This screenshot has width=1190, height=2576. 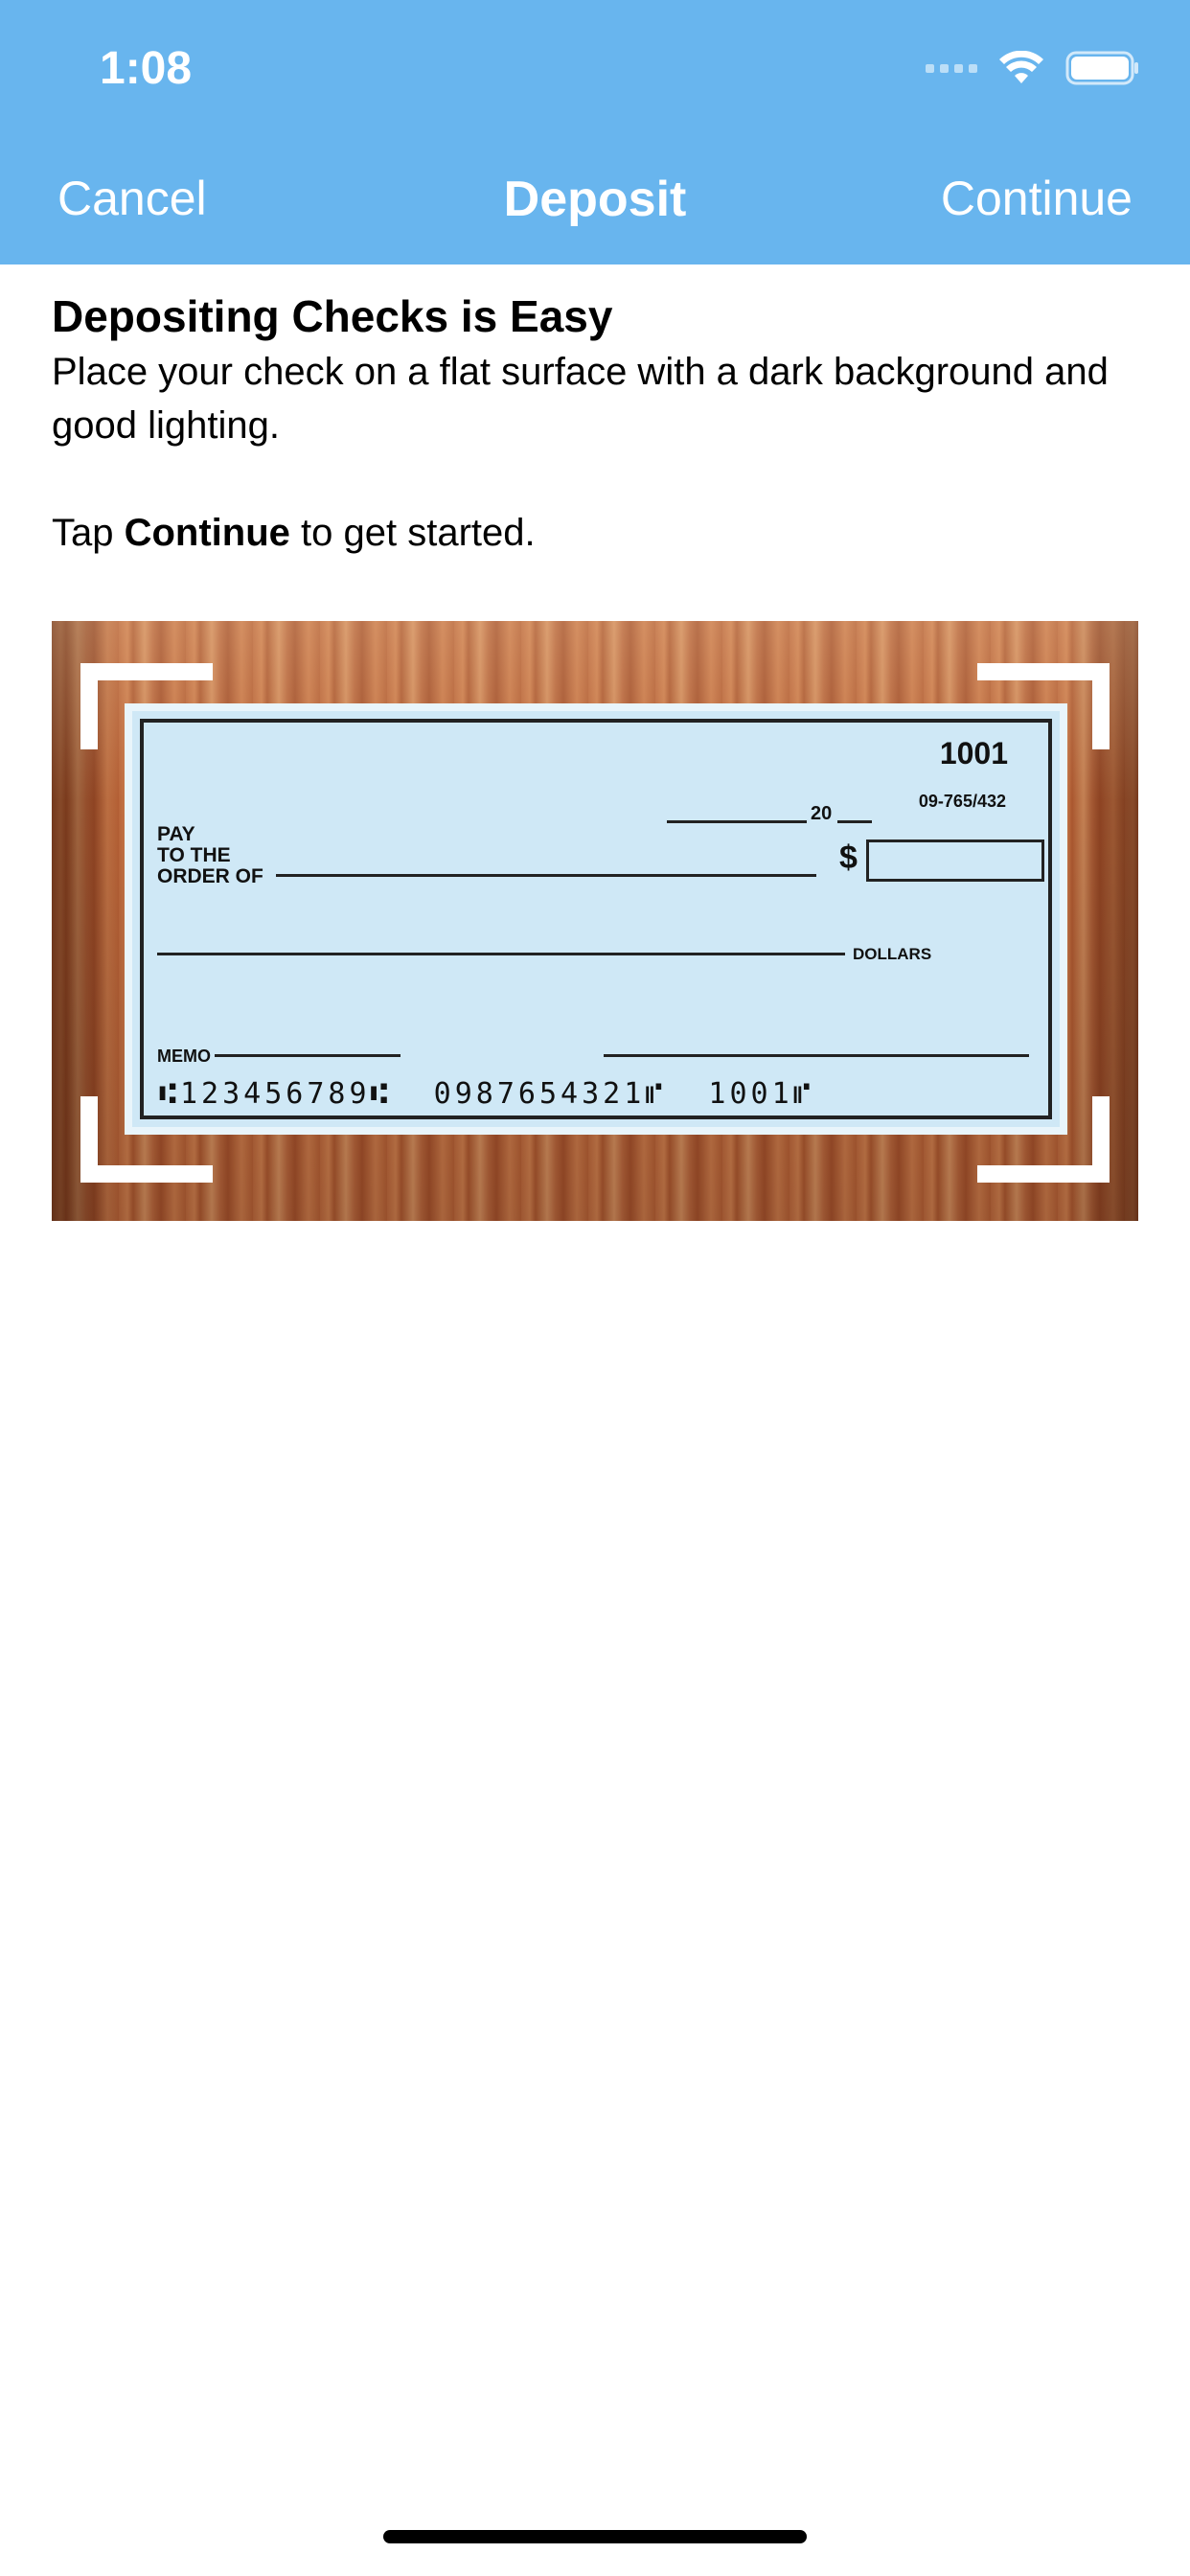 What do you see at coordinates (333, 316) in the screenshot?
I see `instructions-heading: Depositing Checks is Easy` at bounding box center [333, 316].